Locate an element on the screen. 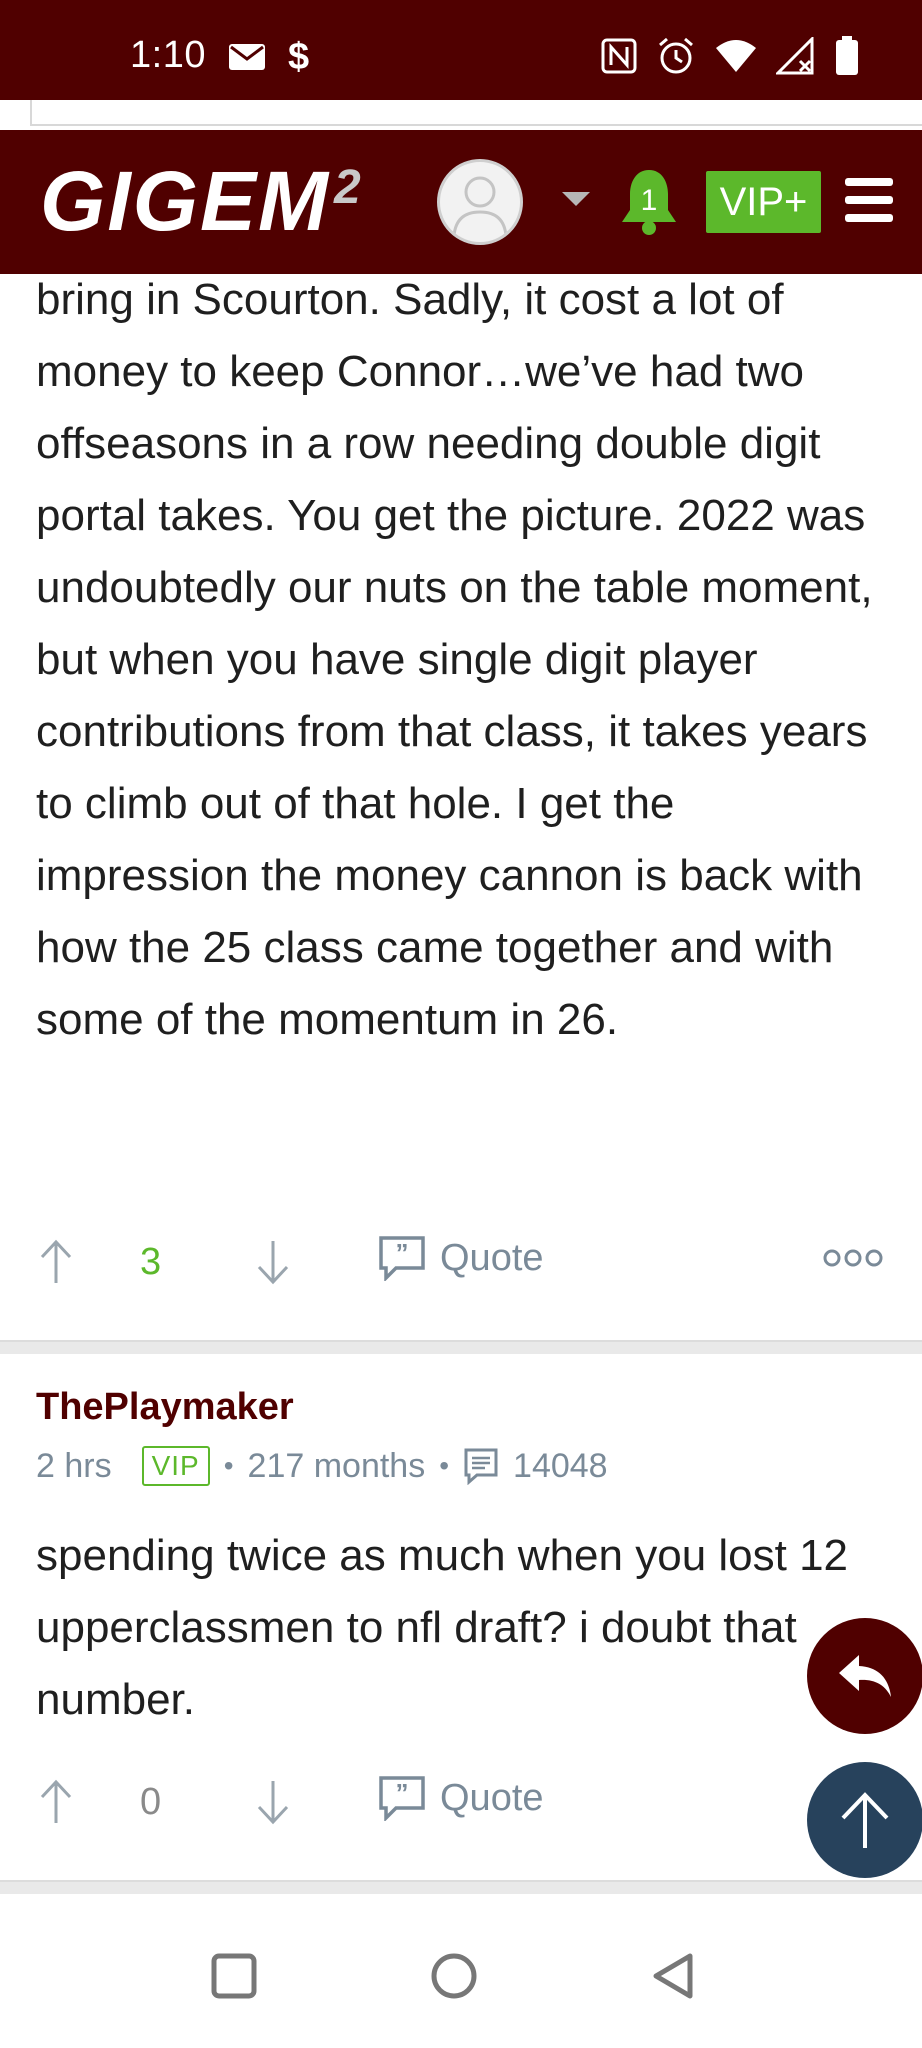  vip-badge: VIP is located at coordinates (175, 1466).